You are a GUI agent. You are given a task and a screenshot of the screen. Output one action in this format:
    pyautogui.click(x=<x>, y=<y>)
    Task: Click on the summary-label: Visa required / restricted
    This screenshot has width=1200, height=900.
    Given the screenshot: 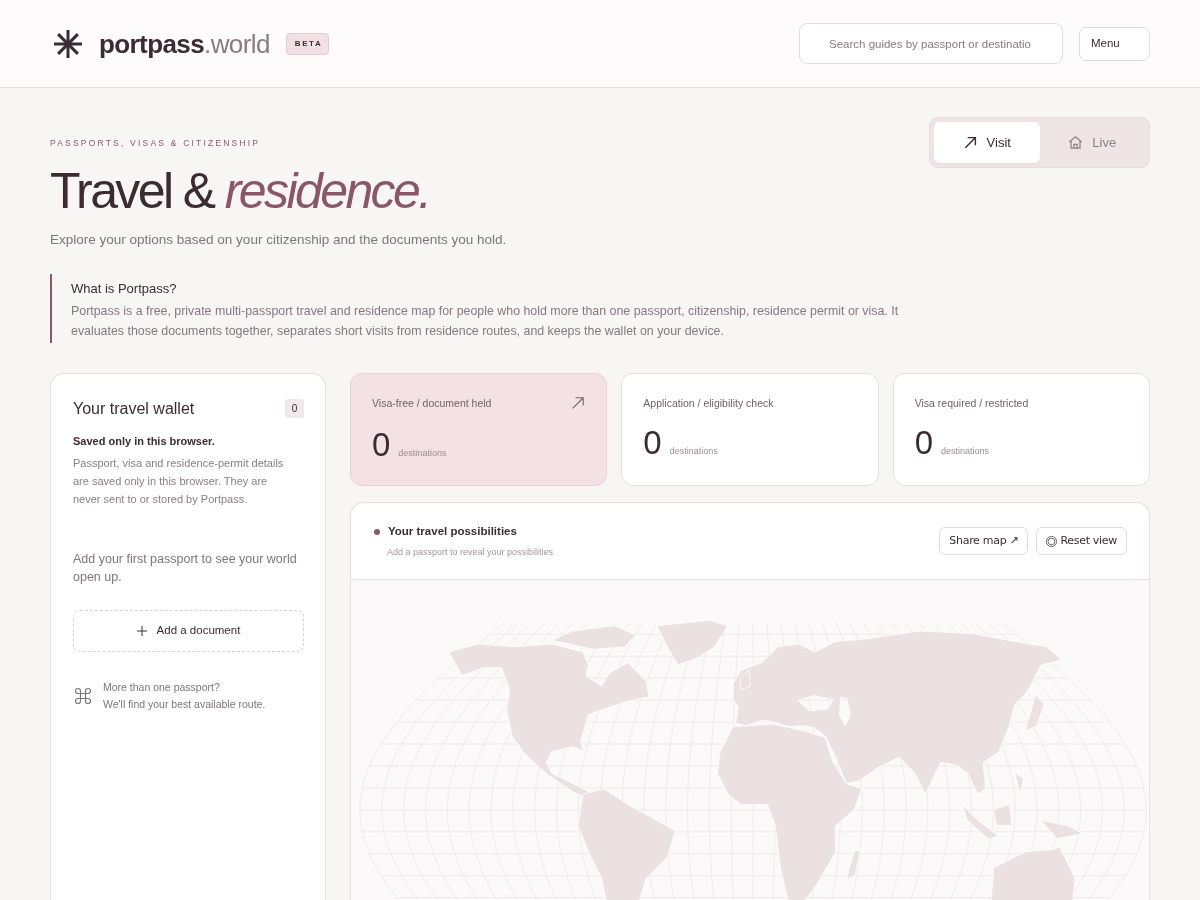 What is the action you would take?
    pyautogui.click(x=971, y=403)
    